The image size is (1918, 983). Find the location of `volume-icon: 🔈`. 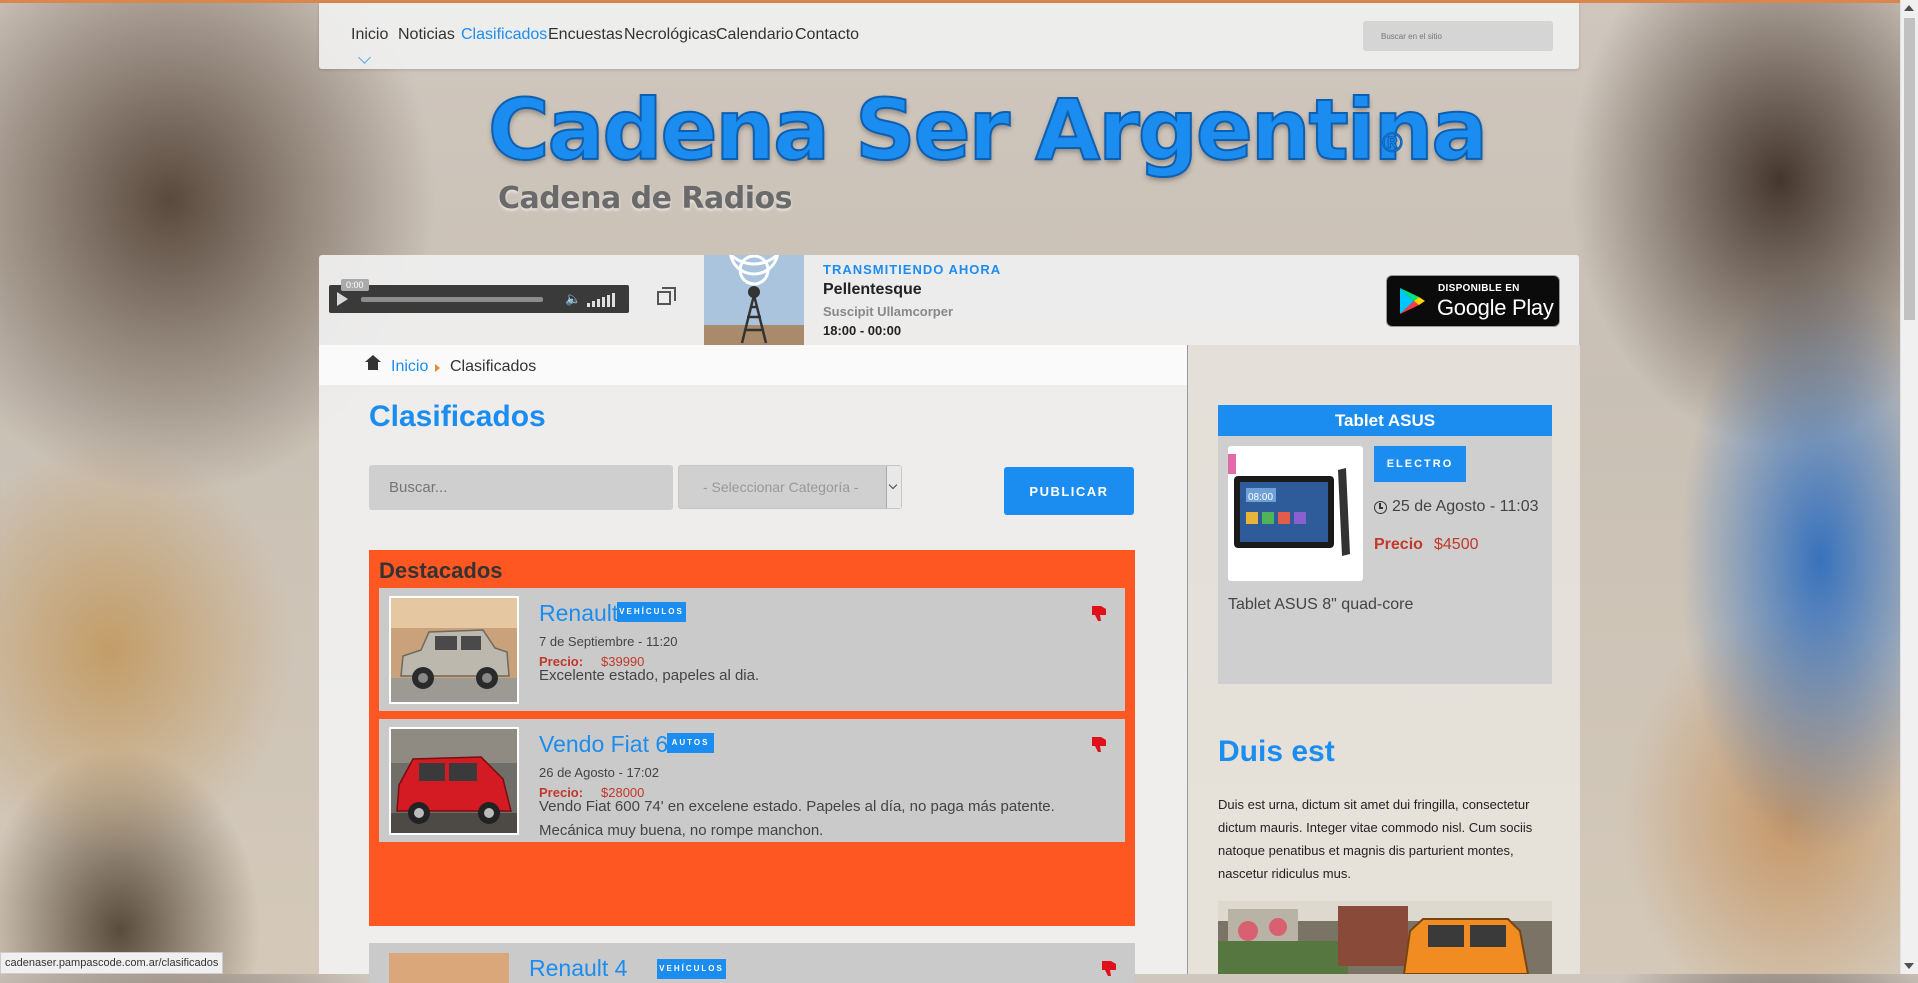

volume-icon: 🔈 is located at coordinates (573, 299).